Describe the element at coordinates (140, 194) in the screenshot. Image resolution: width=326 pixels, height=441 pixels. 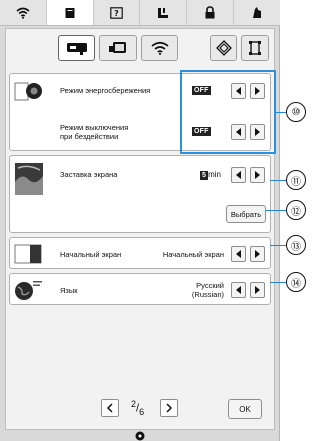
I see `screensaver-panel: Заставка экрана 5 min Выбрать` at that location.